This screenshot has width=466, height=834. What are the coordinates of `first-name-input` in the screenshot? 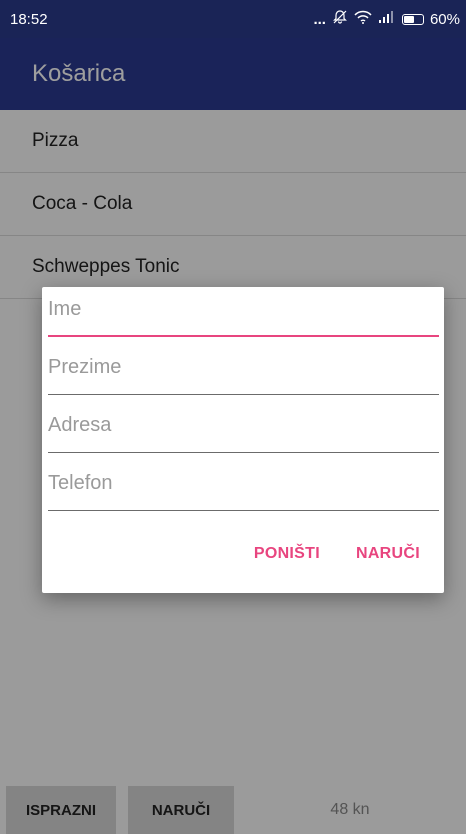 It's located at (243, 312).